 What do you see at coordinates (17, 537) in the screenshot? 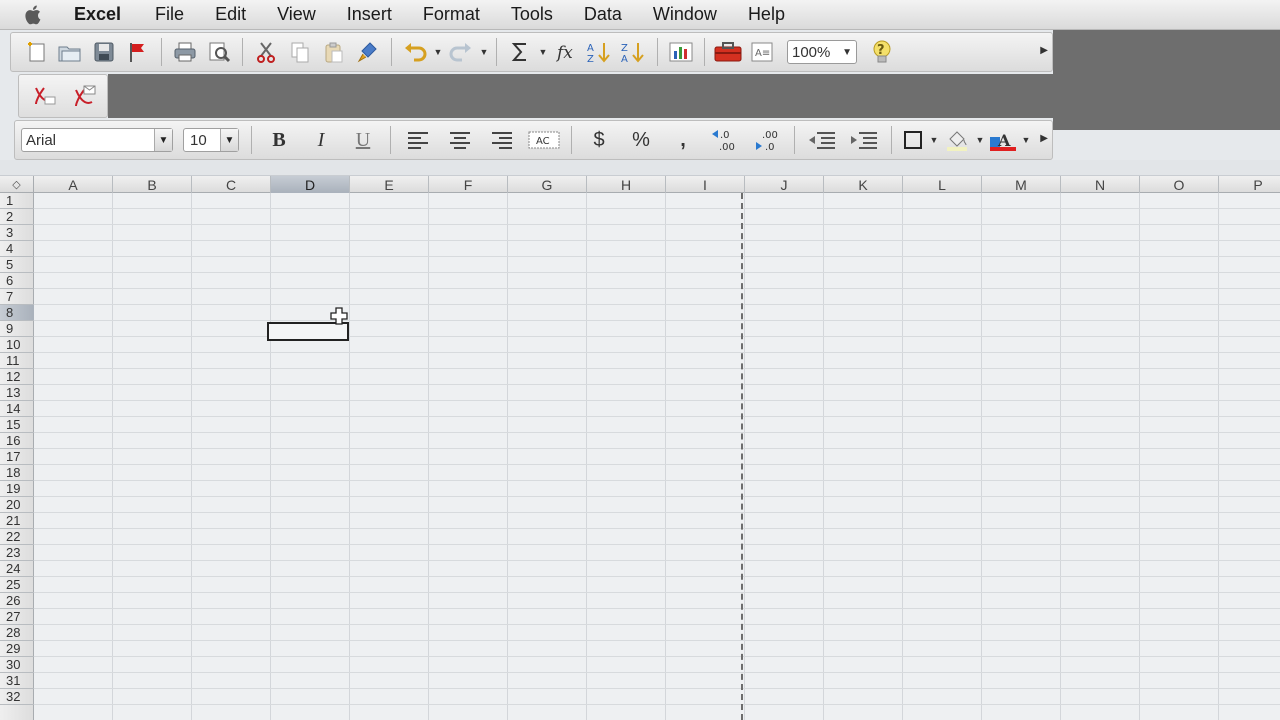
I see `row-header-22: 22` at bounding box center [17, 537].